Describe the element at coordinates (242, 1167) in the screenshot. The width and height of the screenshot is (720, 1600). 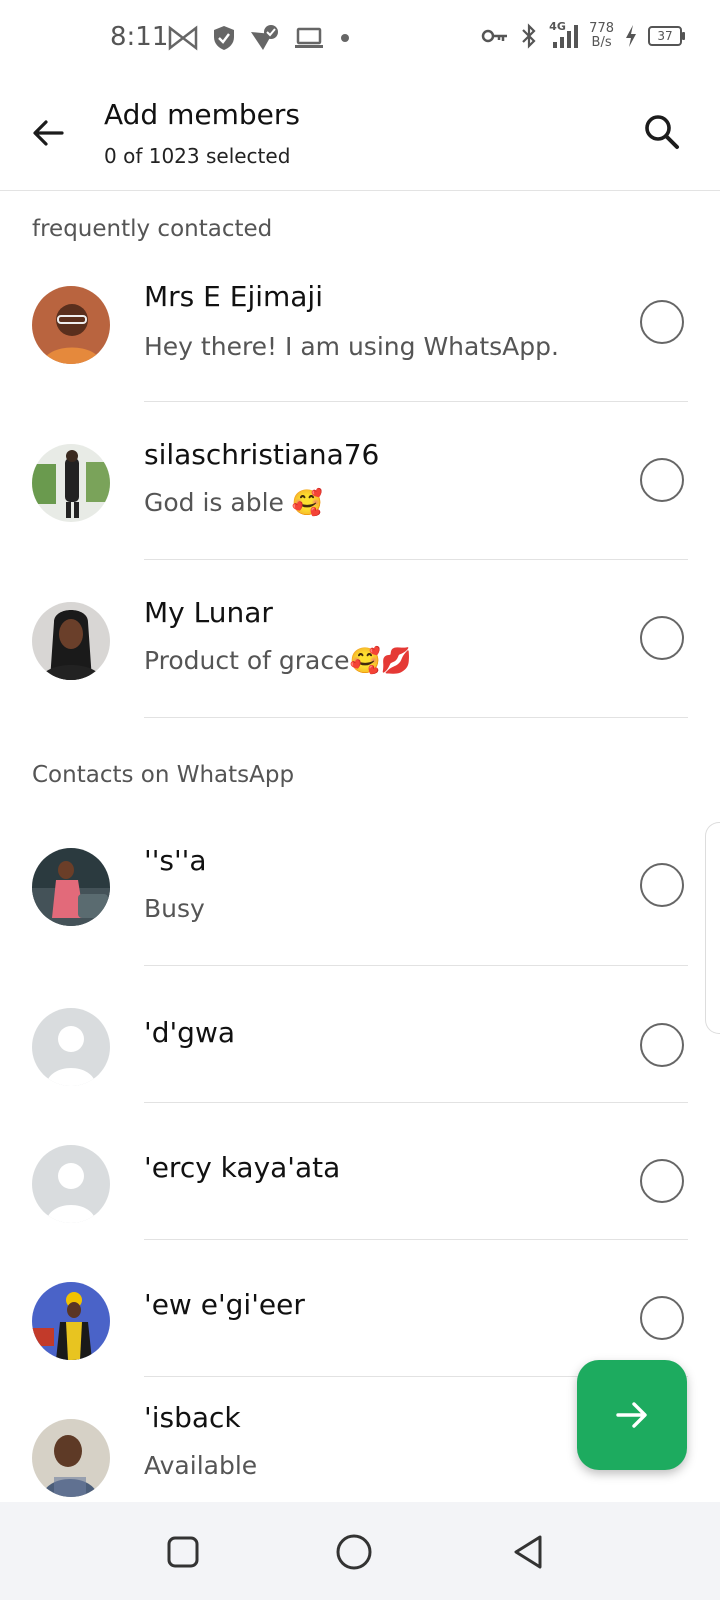
I see `contact-name: 'ercy kaya'ata` at that location.